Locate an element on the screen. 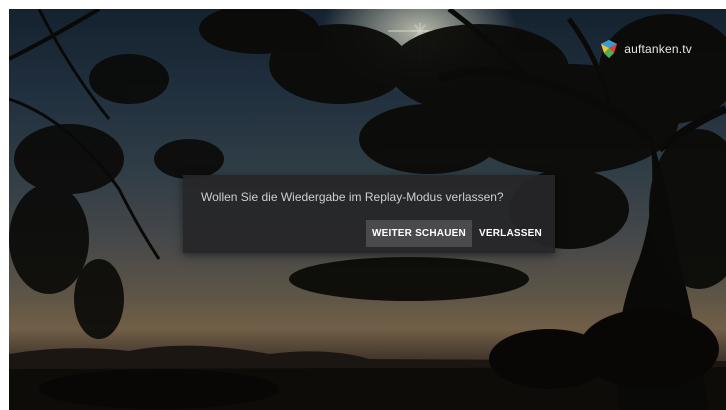  brand-logo-text: auftanken.tv is located at coordinates (658, 49).